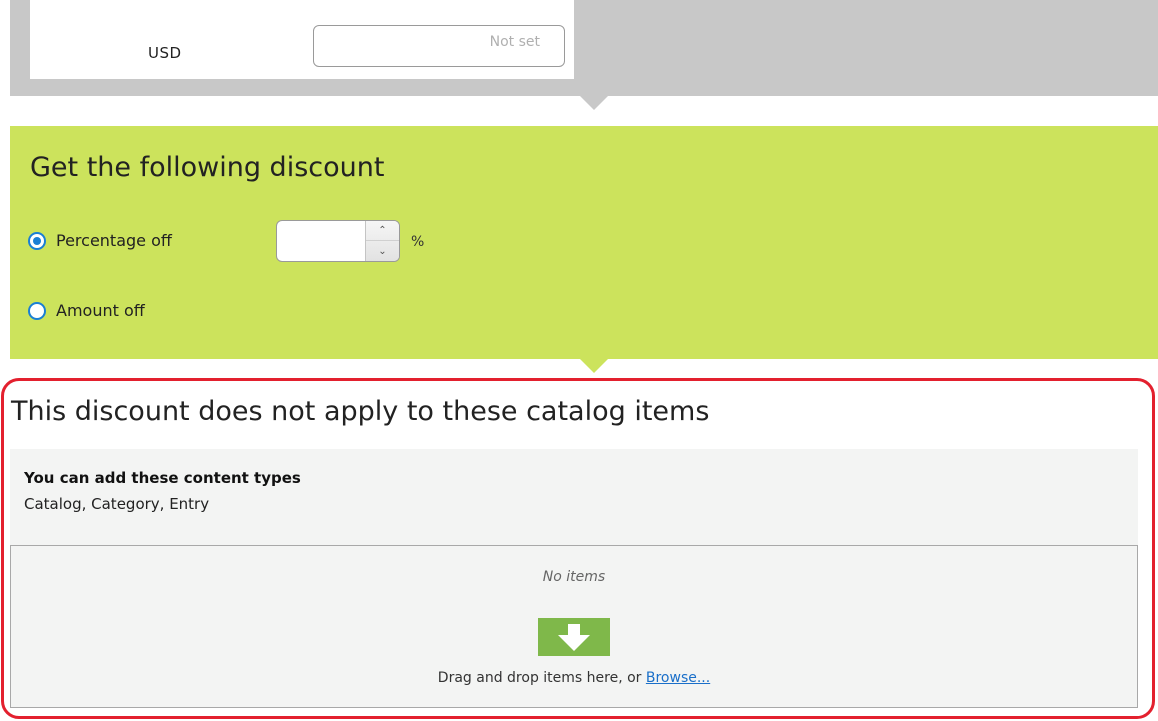 The image size is (1158, 721). Describe the element at coordinates (165, 53) in the screenshot. I see `currency-code-label: USD` at that location.